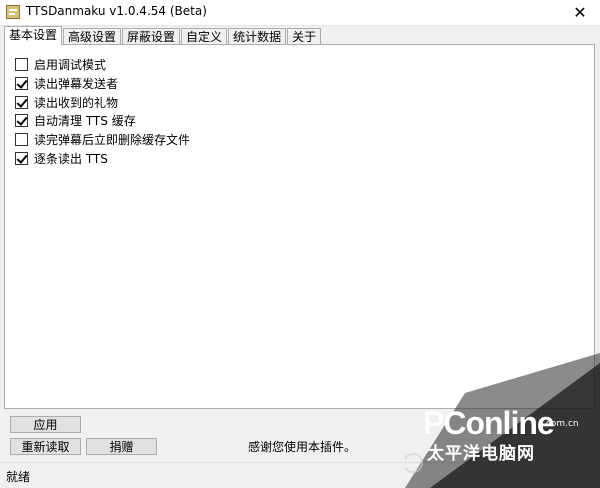 The height and width of the screenshot is (488, 600). What do you see at coordinates (489, 423) in the screenshot?
I see `watermark-brand: PConline` at bounding box center [489, 423].